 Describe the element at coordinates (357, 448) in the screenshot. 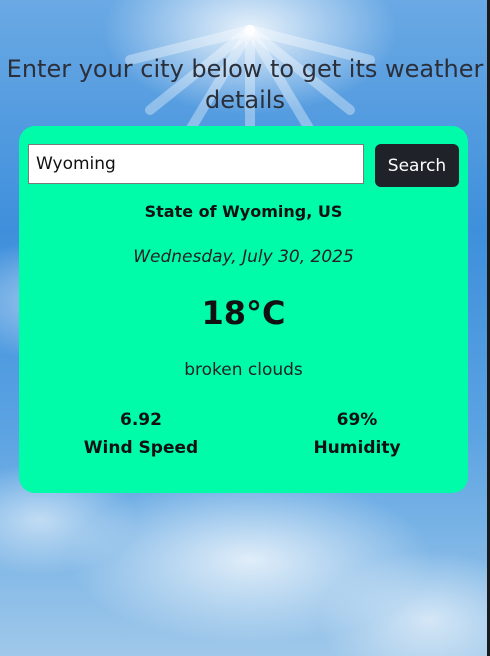

I see `humidity-label: Humidity` at that location.